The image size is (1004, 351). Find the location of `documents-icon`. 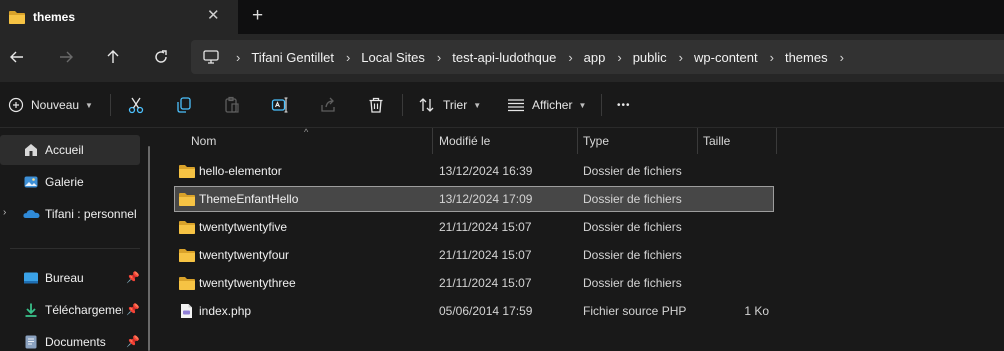

documents-icon is located at coordinates (31, 342).